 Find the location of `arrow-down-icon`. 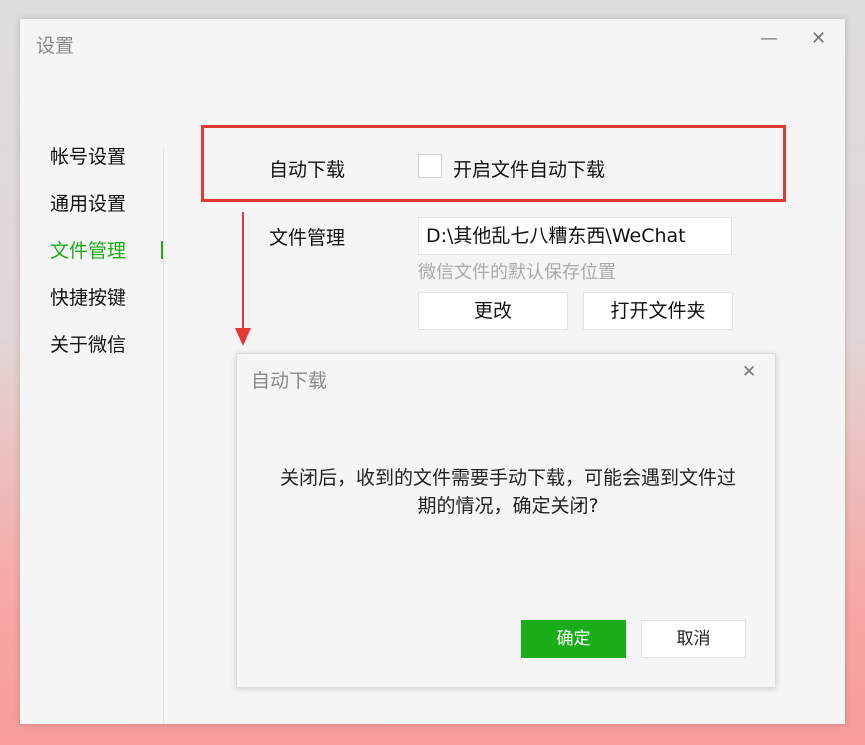

arrow-down-icon is located at coordinates (243, 279).